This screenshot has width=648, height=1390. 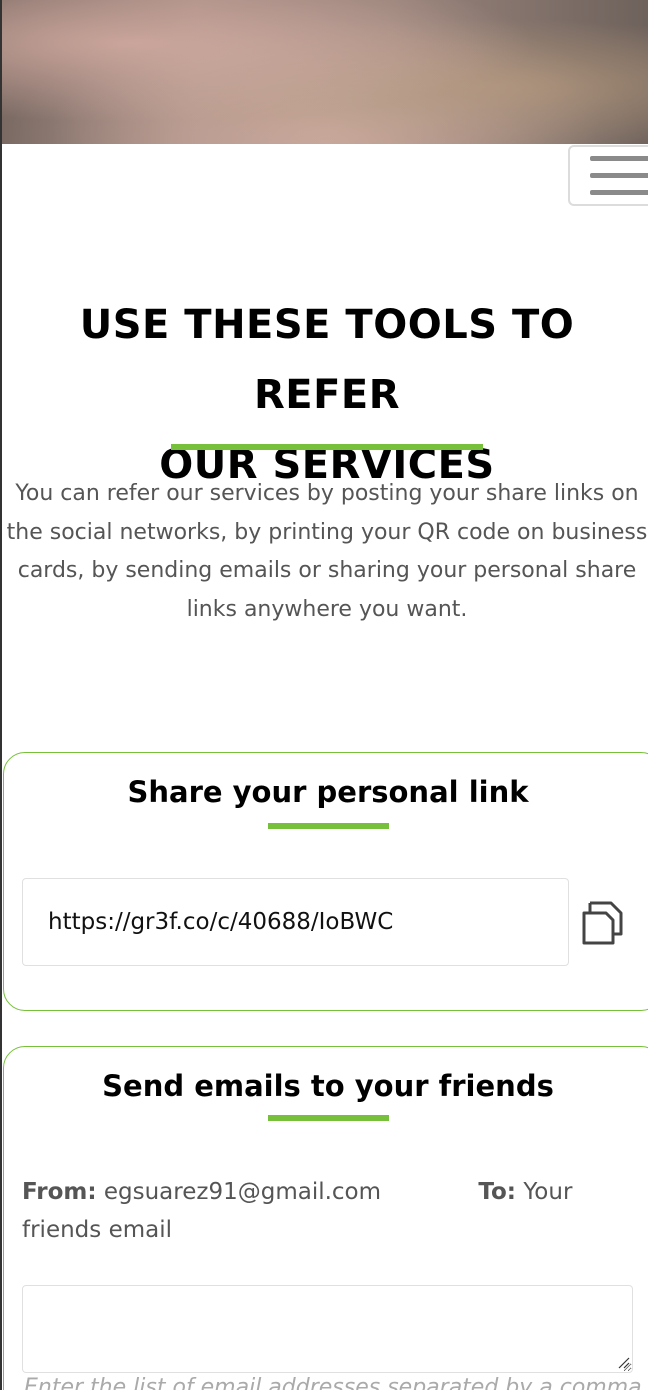 What do you see at coordinates (325, 72) in the screenshot?
I see `hero-image` at bounding box center [325, 72].